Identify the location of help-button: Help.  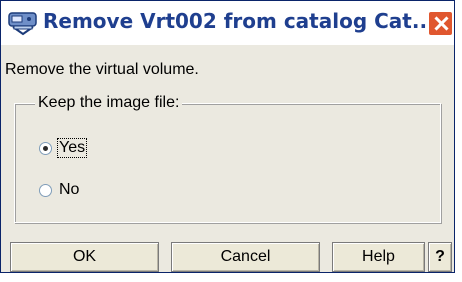
(378, 257).